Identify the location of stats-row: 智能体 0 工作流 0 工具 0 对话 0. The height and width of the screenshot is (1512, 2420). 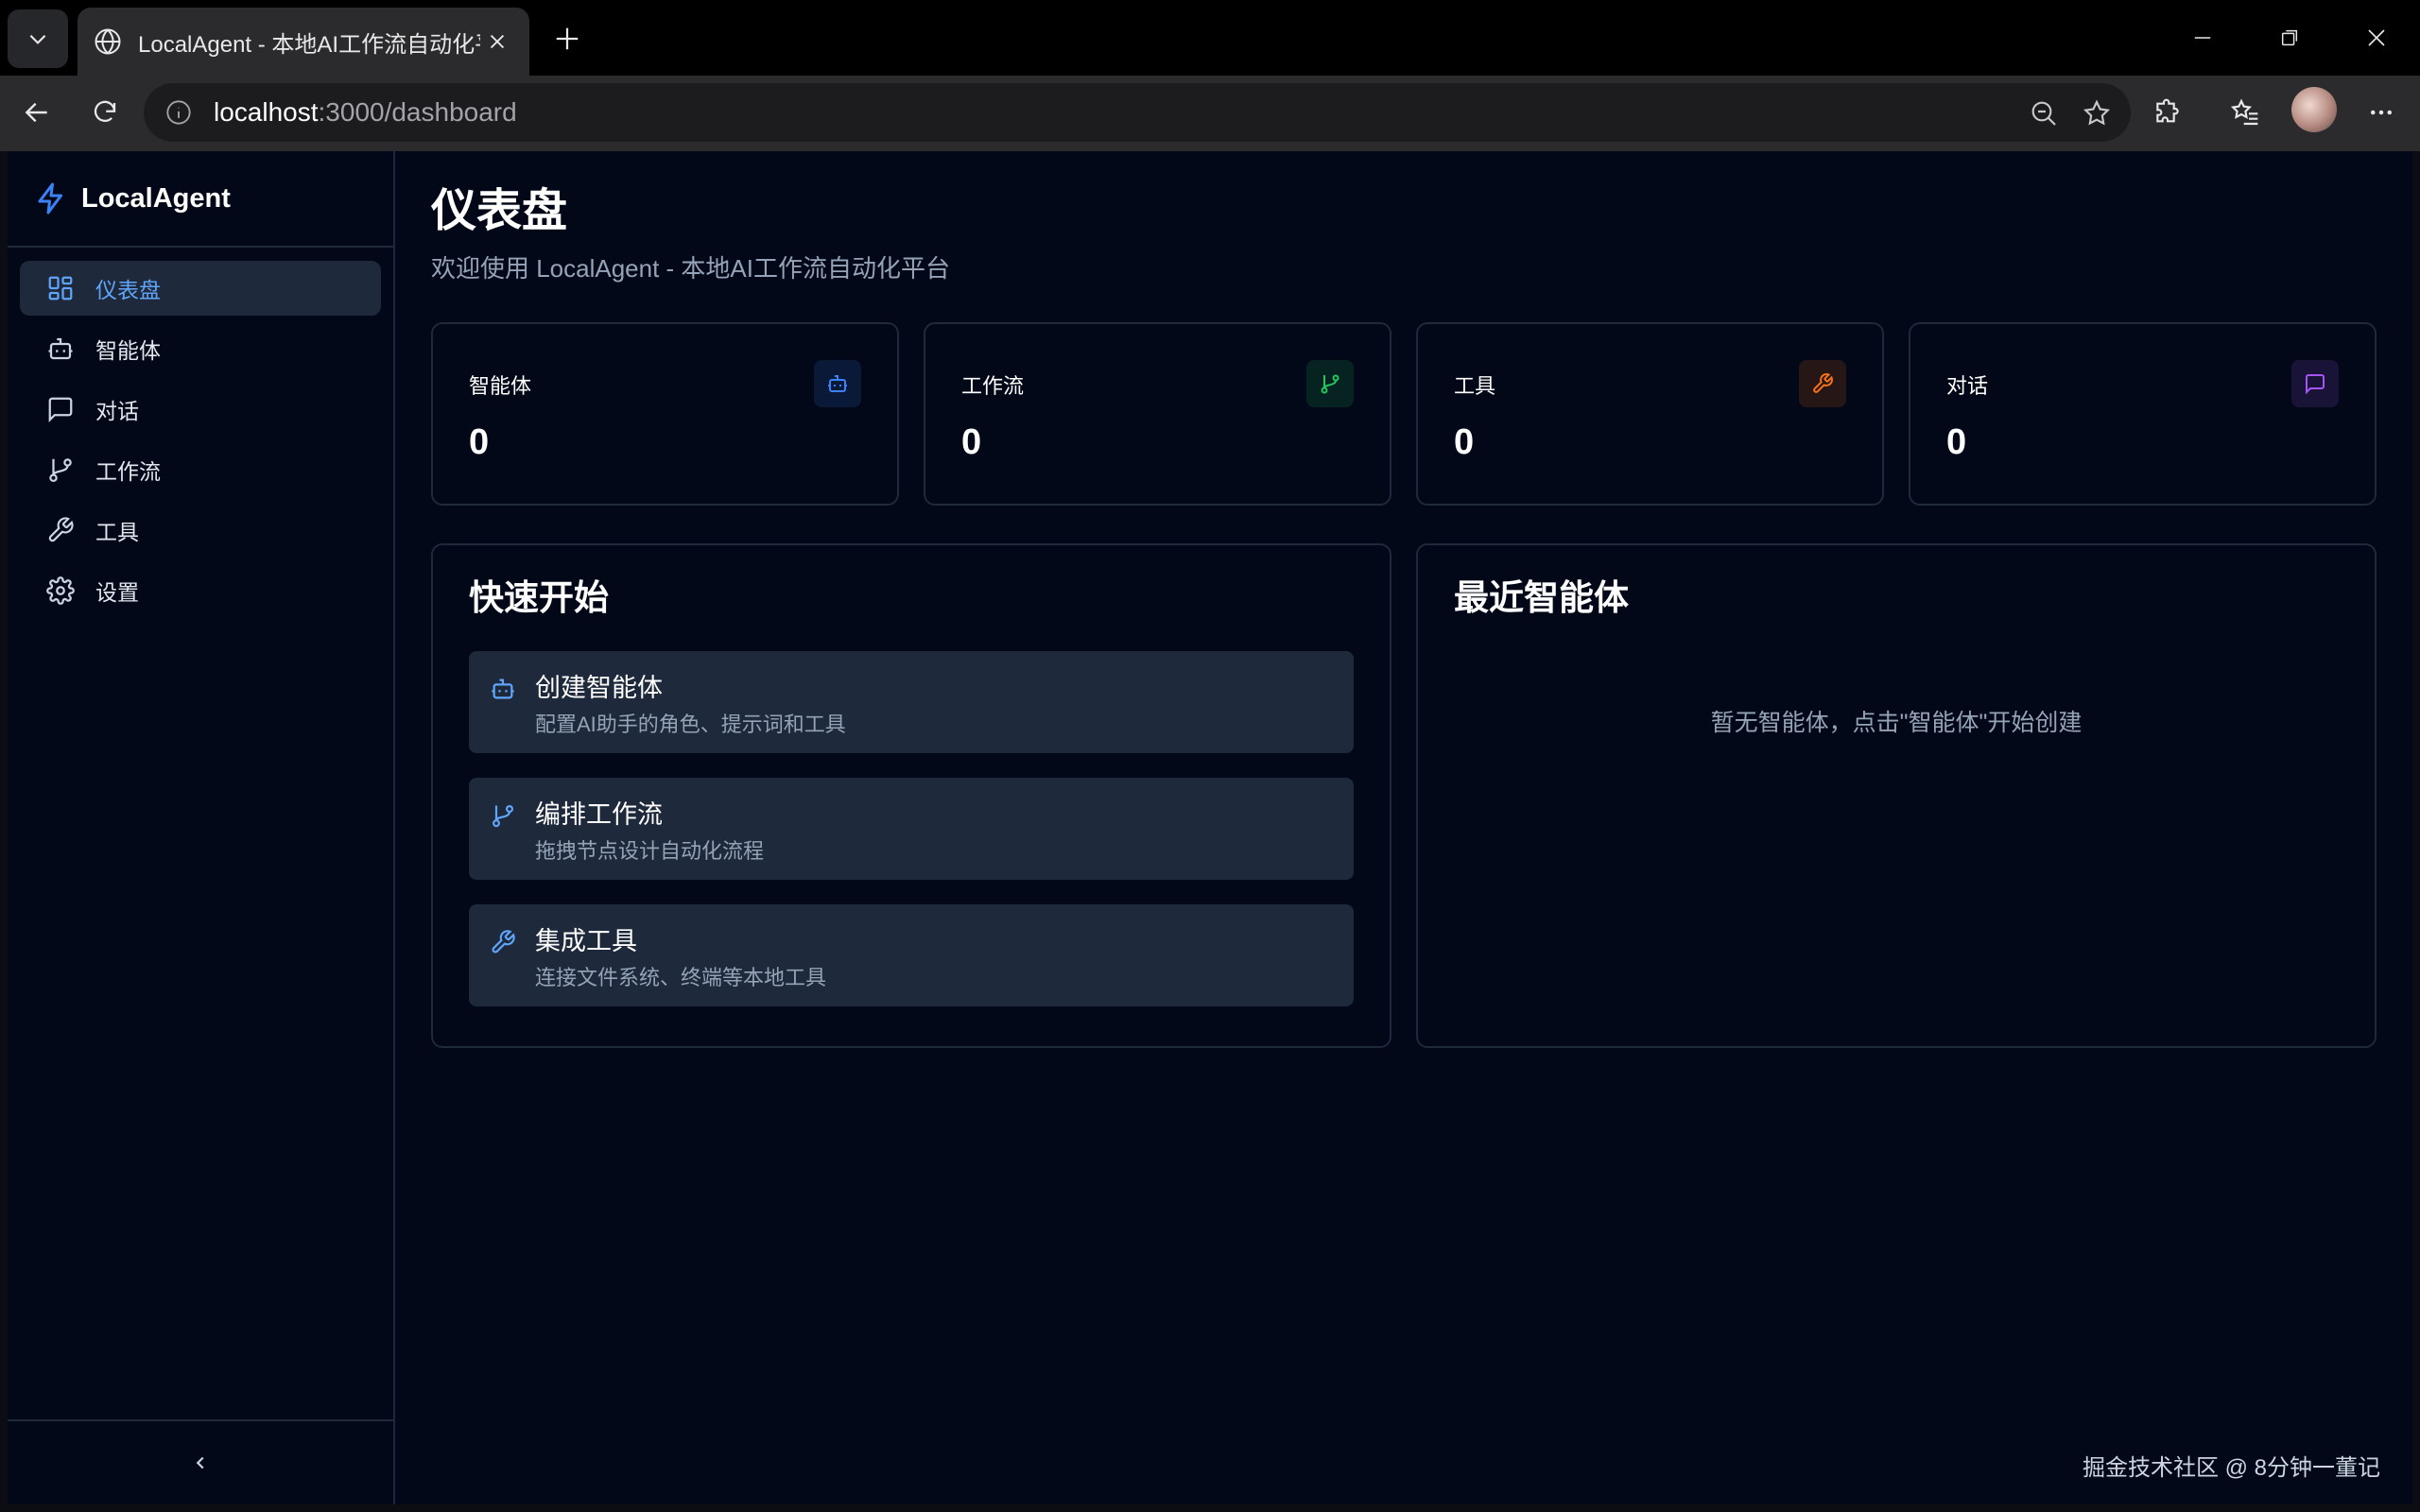
(1404, 414).